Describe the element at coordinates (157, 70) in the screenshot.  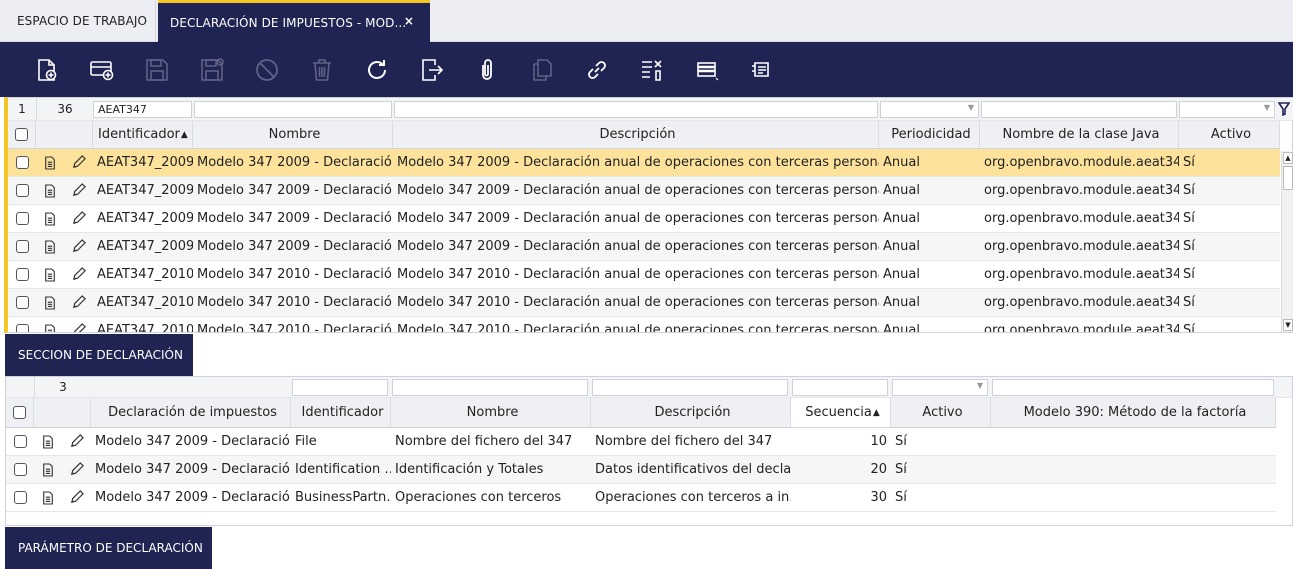
I see `save-icon` at that location.